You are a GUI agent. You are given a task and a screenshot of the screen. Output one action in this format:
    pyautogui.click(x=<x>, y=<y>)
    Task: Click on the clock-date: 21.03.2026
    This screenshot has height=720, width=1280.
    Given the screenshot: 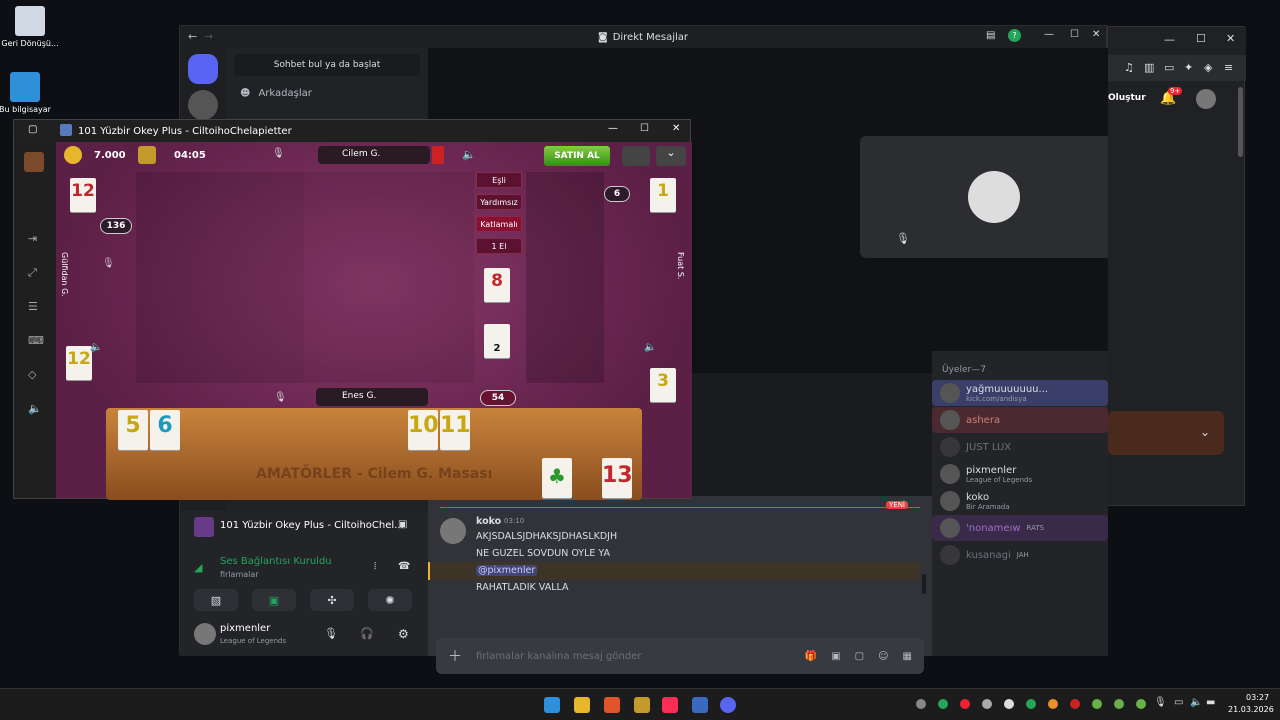 What is the action you would take?
    pyautogui.click(x=1251, y=709)
    